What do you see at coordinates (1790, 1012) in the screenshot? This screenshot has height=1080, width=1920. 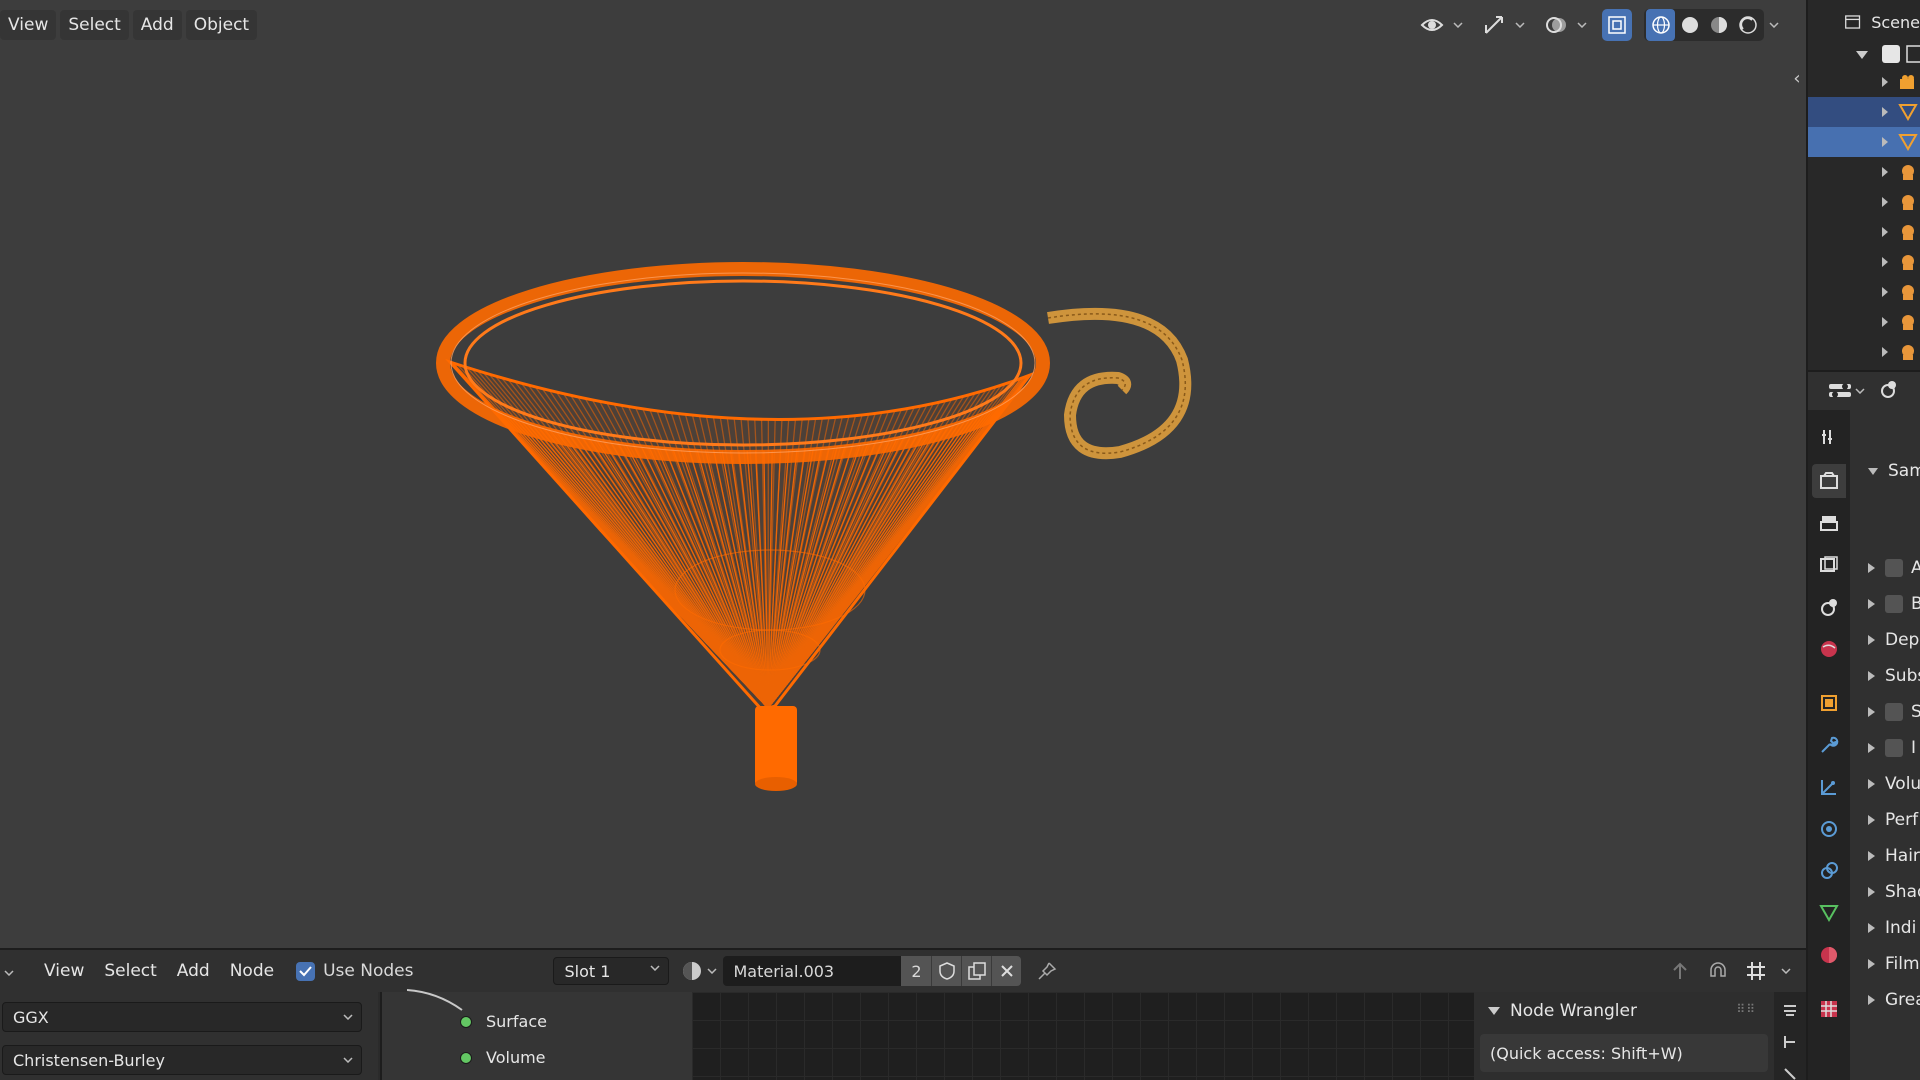 I see `tab-options-icon` at bounding box center [1790, 1012].